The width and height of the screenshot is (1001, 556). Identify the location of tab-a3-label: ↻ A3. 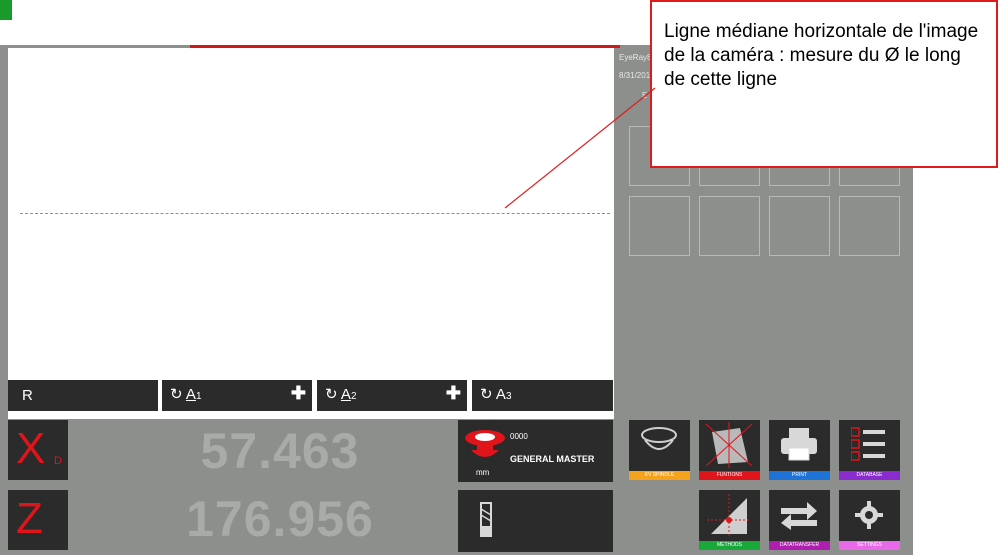
(496, 394).